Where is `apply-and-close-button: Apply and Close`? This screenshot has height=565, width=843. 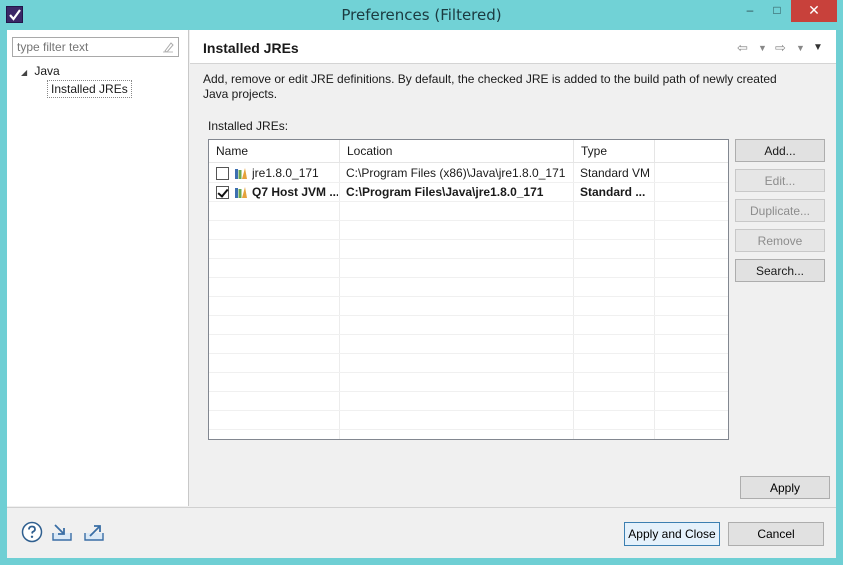 apply-and-close-button: Apply and Close is located at coordinates (672, 534).